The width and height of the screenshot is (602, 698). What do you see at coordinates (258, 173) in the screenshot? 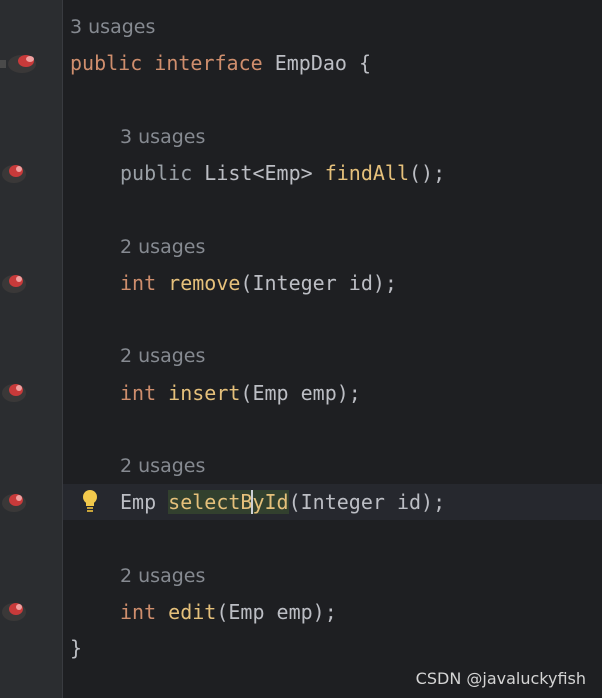
I see `return-type: List<Emp>` at bounding box center [258, 173].